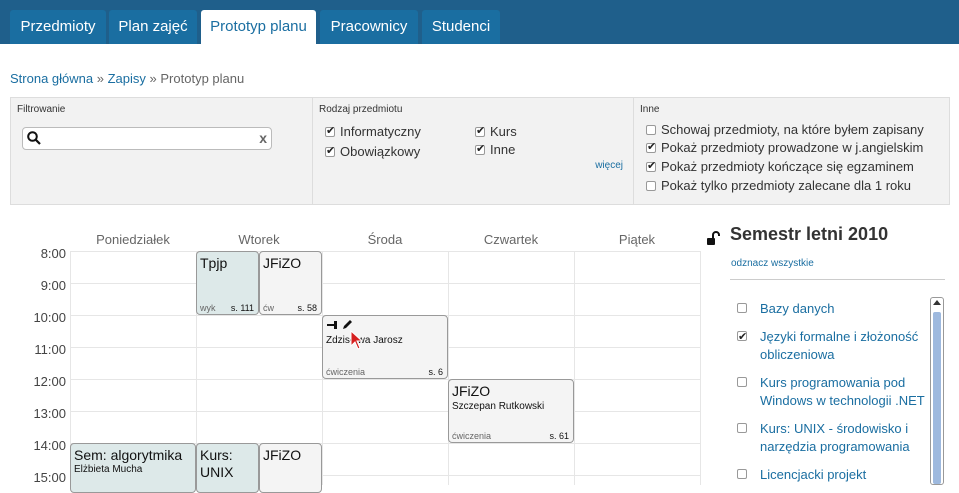  I want to click on hour-label: 13:00, so click(49, 413).